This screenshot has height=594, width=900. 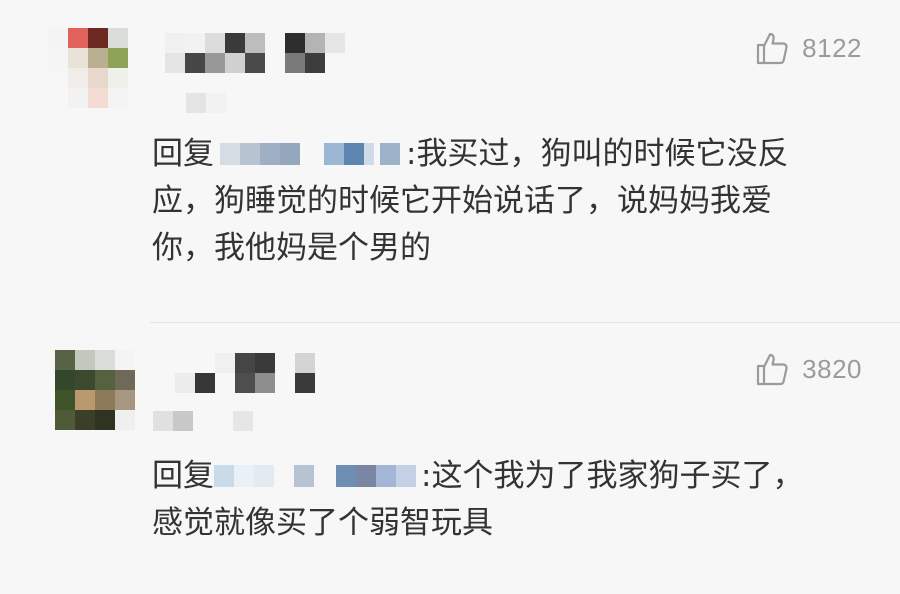 I want to click on like-button: 3820, so click(x=808, y=369).